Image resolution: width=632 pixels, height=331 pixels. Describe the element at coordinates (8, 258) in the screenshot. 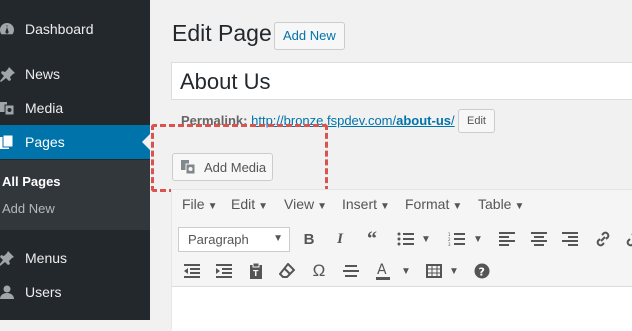

I see `menus-icon` at that location.